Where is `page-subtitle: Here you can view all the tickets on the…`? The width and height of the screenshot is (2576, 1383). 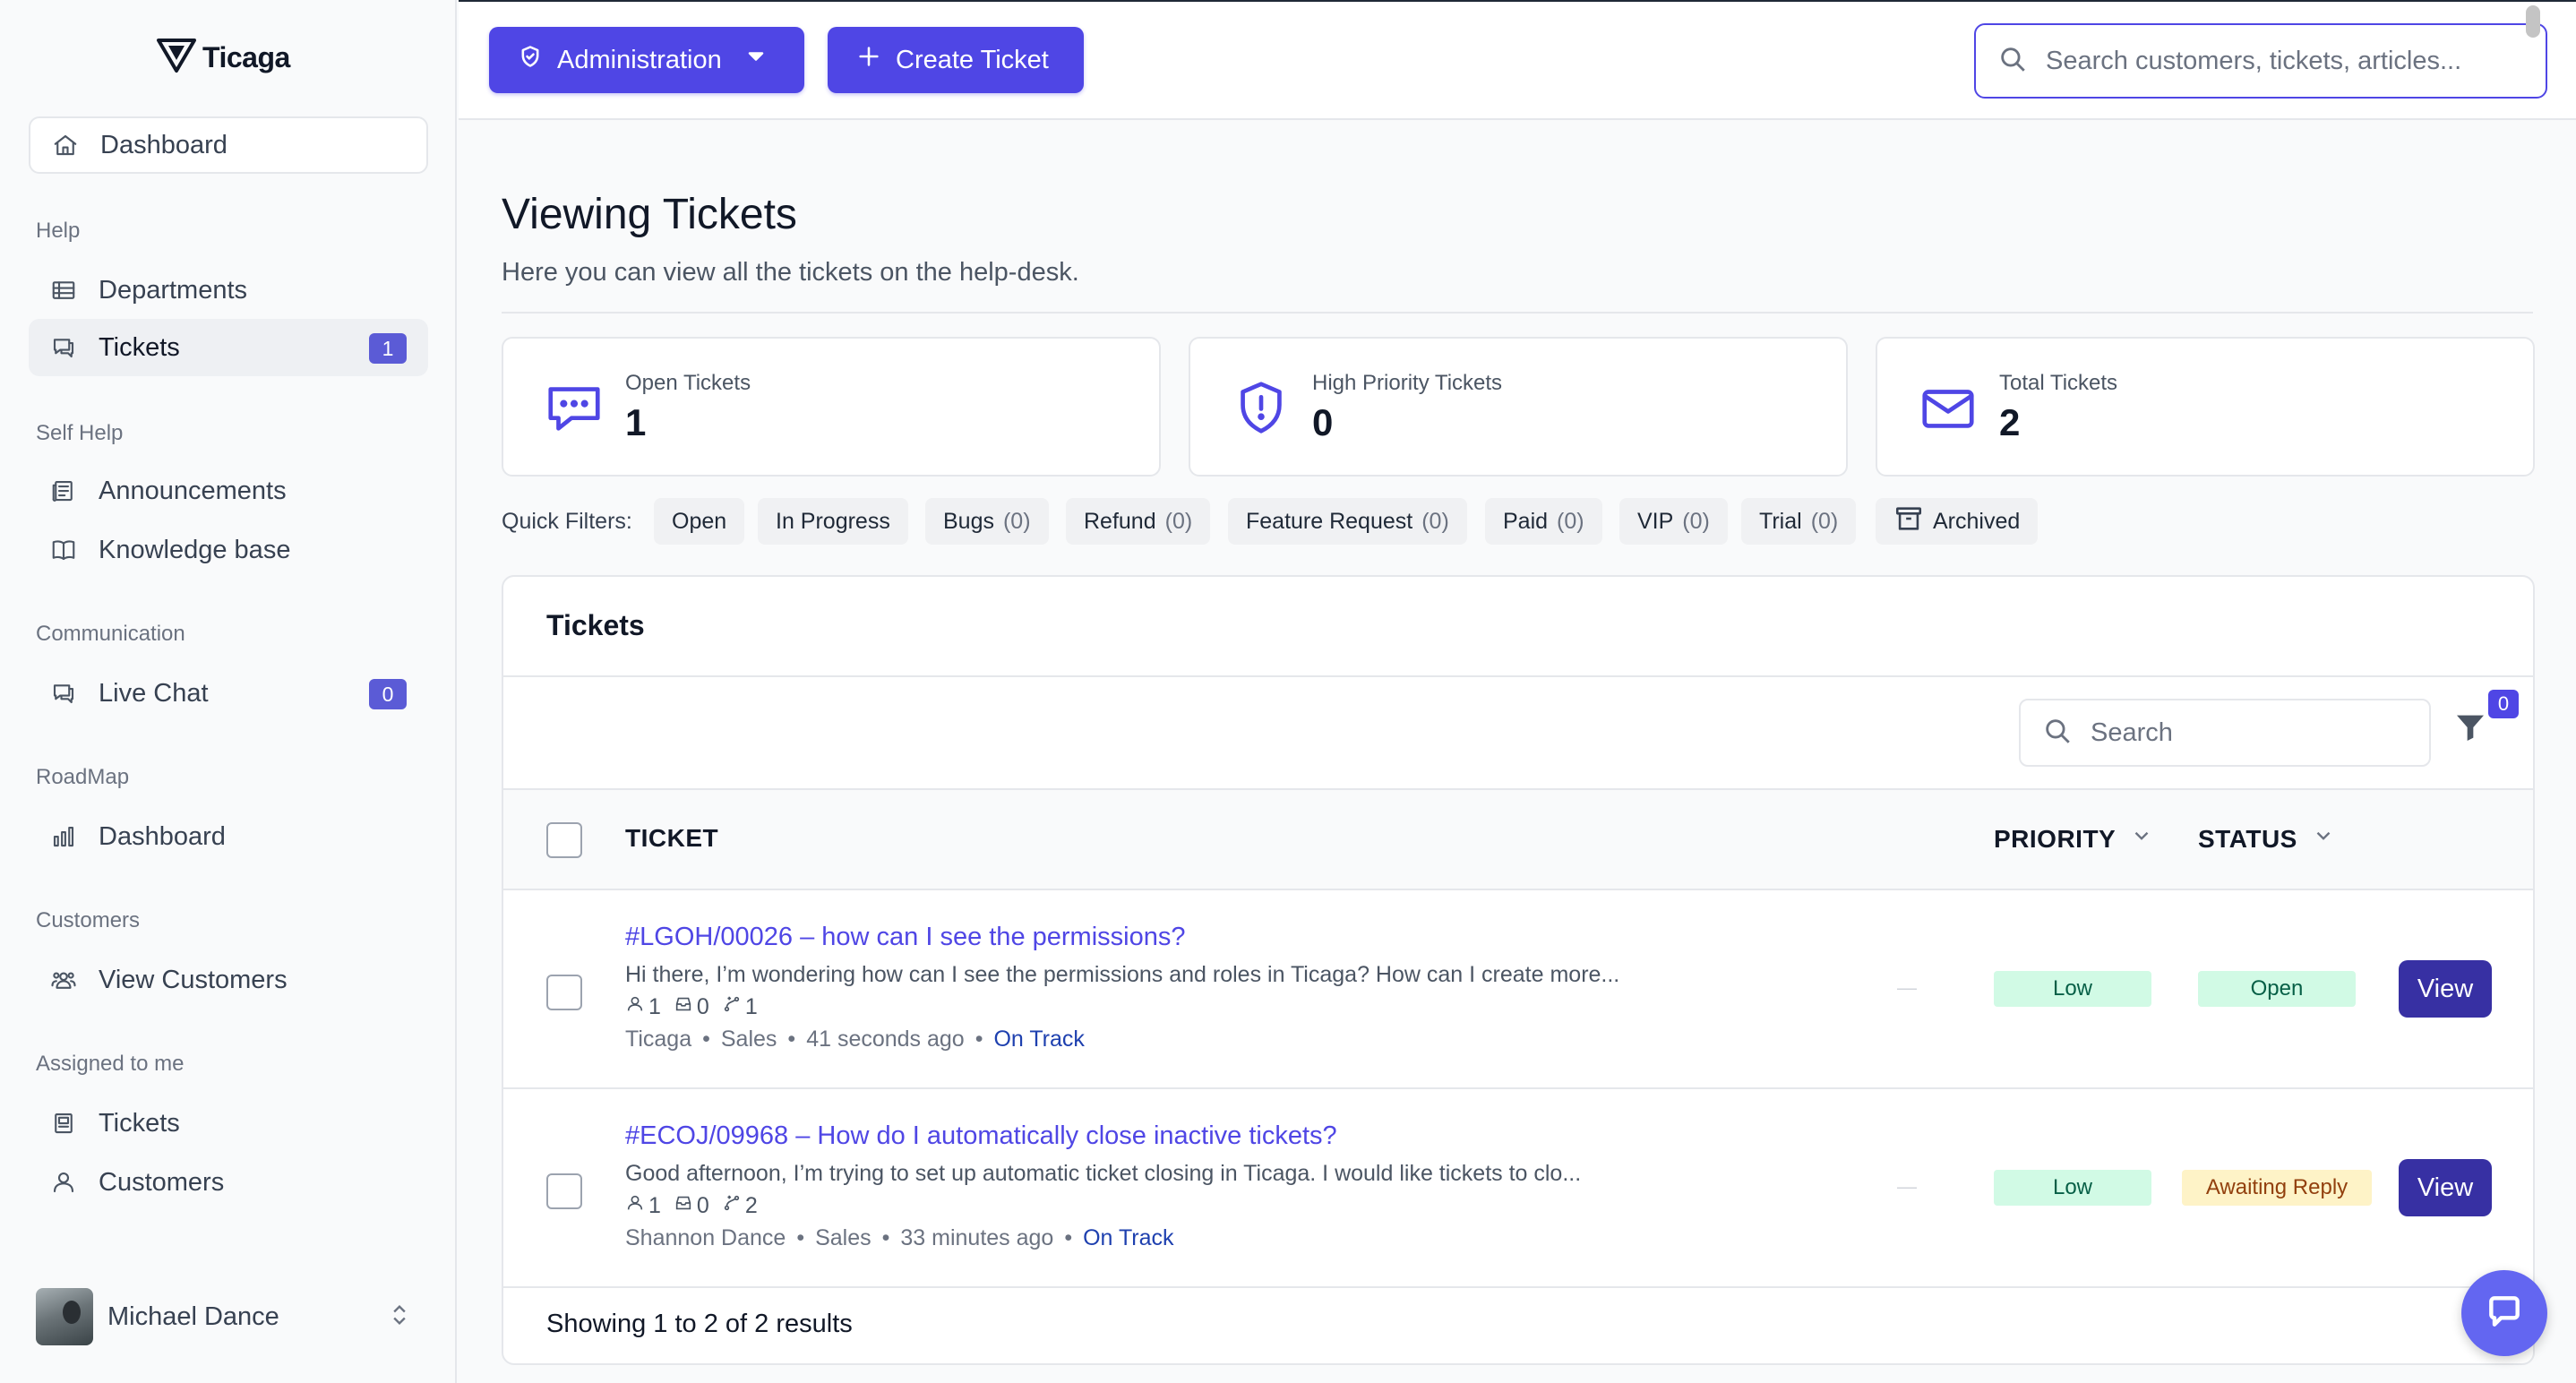
page-subtitle: Here you can view all the tickets on the… is located at coordinates (790, 272).